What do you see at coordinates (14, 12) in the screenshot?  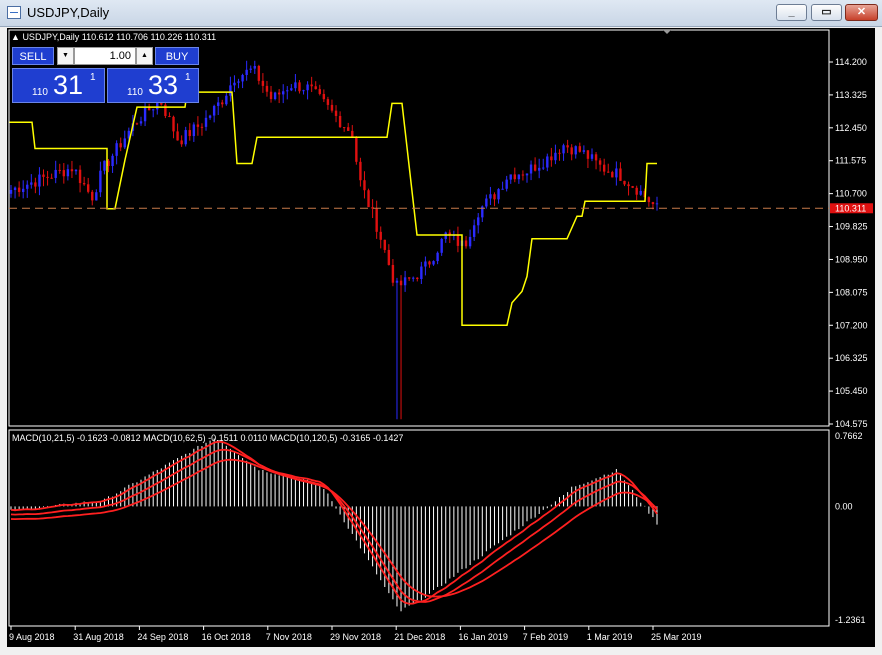 I see `chart-window-icon` at bounding box center [14, 12].